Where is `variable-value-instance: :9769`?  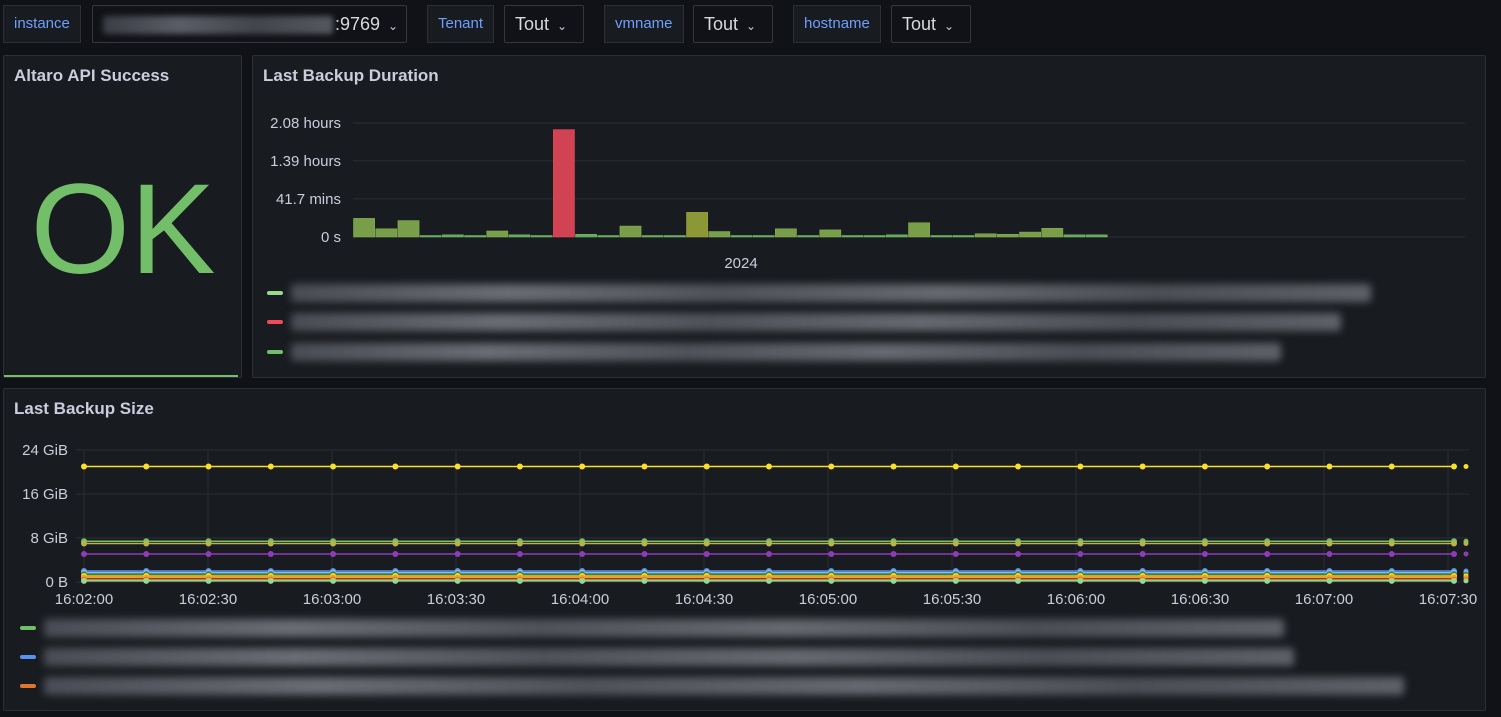 variable-value-instance: :9769 is located at coordinates (358, 24).